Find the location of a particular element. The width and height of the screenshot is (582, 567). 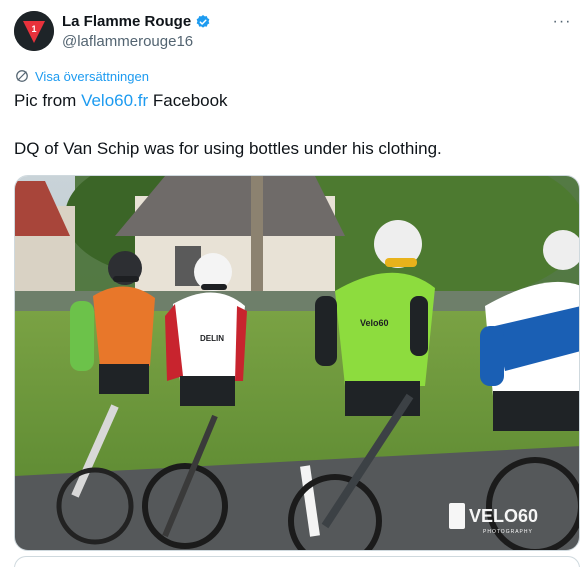

more-horizontal-icon: ··· is located at coordinates (562, 22).